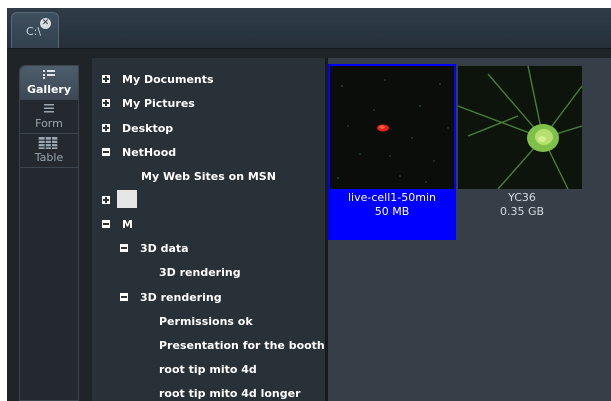 The image size is (611, 401). What do you see at coordinates (392, 211) in the screenshot?
I see `gallery-item-size: 50 MB` at bounding box center [392, 211].